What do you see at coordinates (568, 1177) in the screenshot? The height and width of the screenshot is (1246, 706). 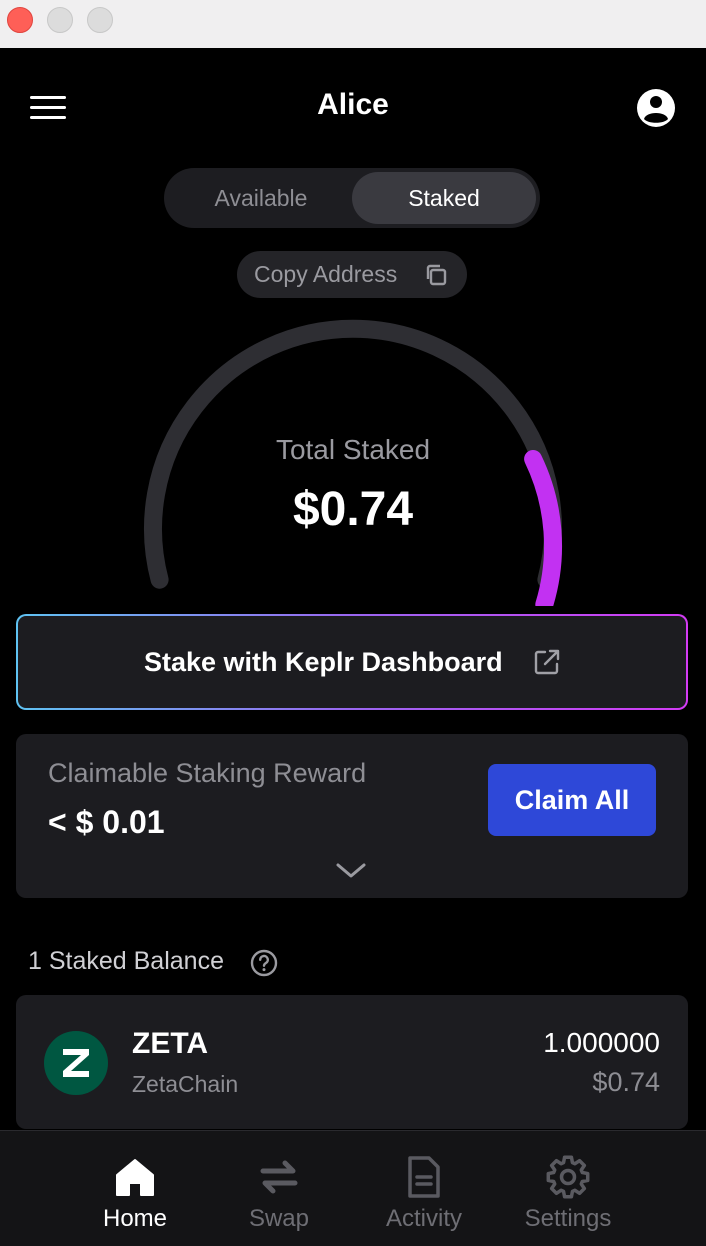 I see `gear-icon` at bounding box center [568, 1177].